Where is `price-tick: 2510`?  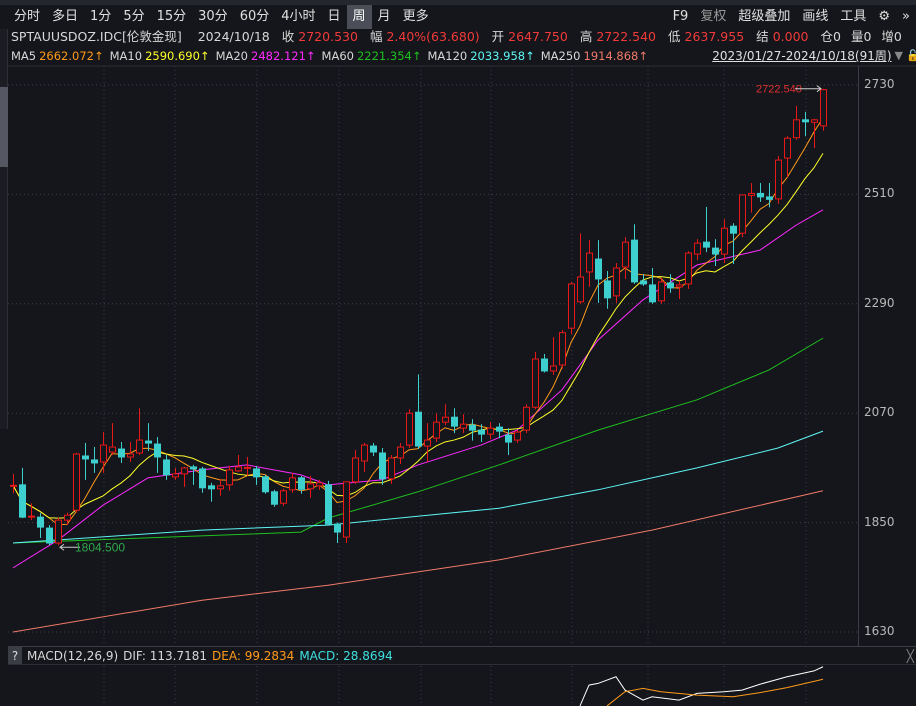 price-tick: 2510 is located at coordinates (879, 193).